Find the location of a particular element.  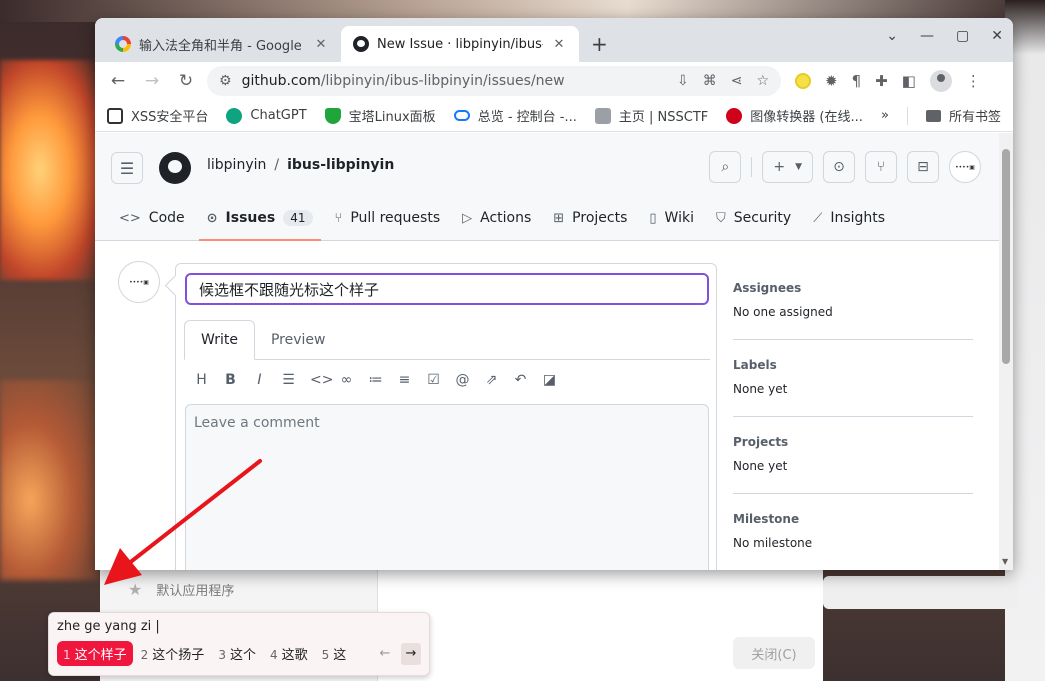

heading-icon: H is located at coordinates (201, 380).